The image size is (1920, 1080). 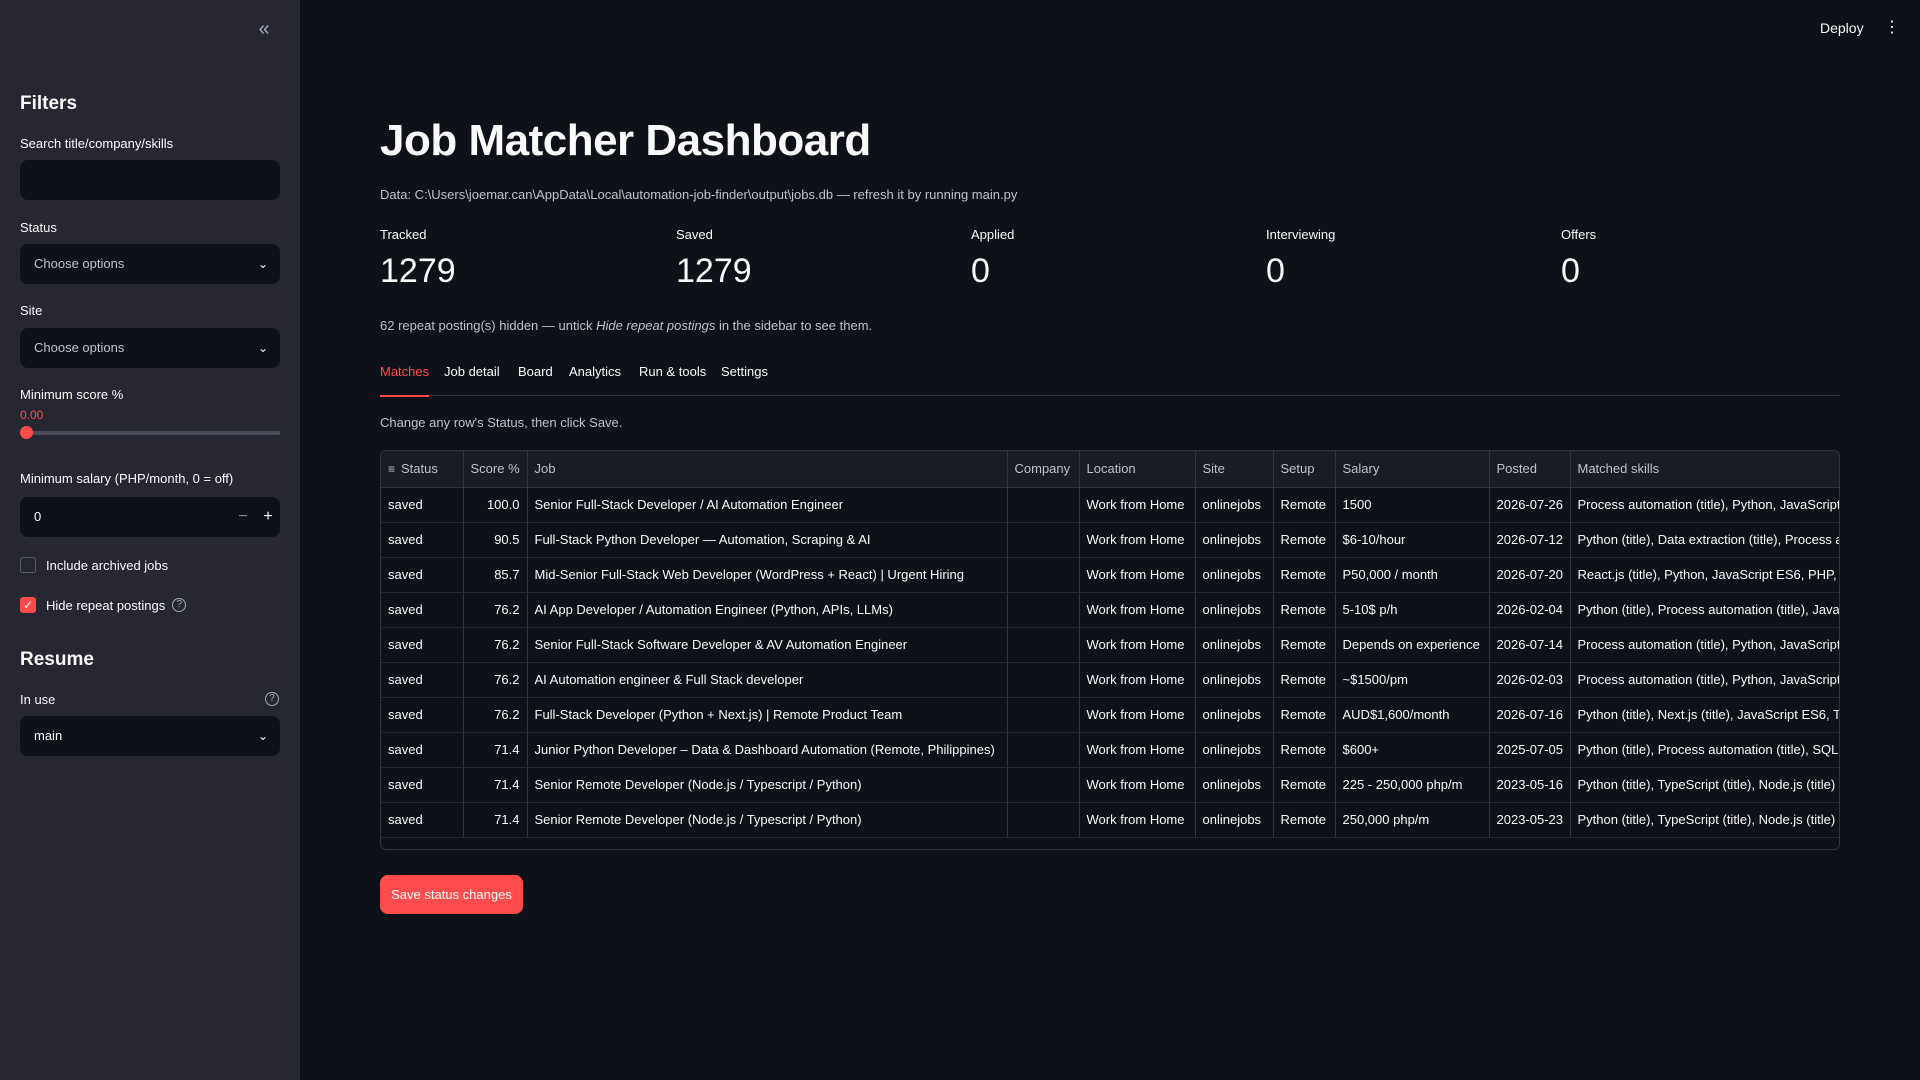 I want to click on min-salary-input: 0 − +, so click(x=150, y=517).